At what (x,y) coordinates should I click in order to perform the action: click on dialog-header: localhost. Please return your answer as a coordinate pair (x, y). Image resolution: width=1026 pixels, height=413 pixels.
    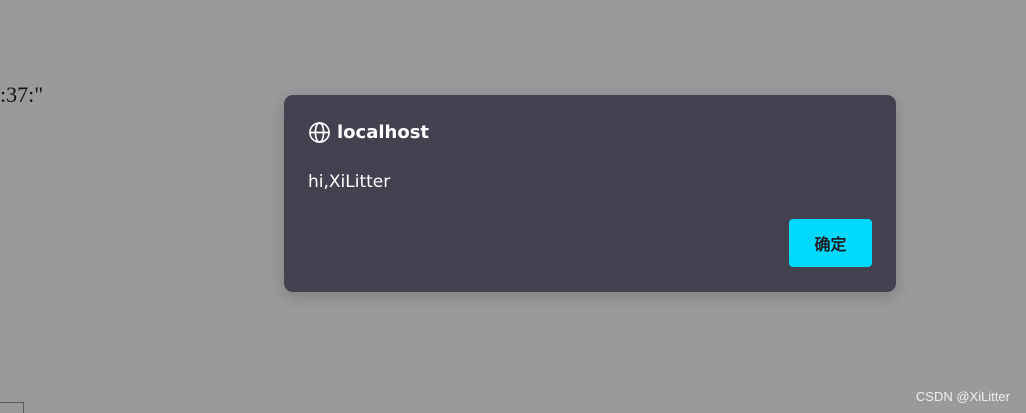
    Looking at the image, I should click on (368, 132).